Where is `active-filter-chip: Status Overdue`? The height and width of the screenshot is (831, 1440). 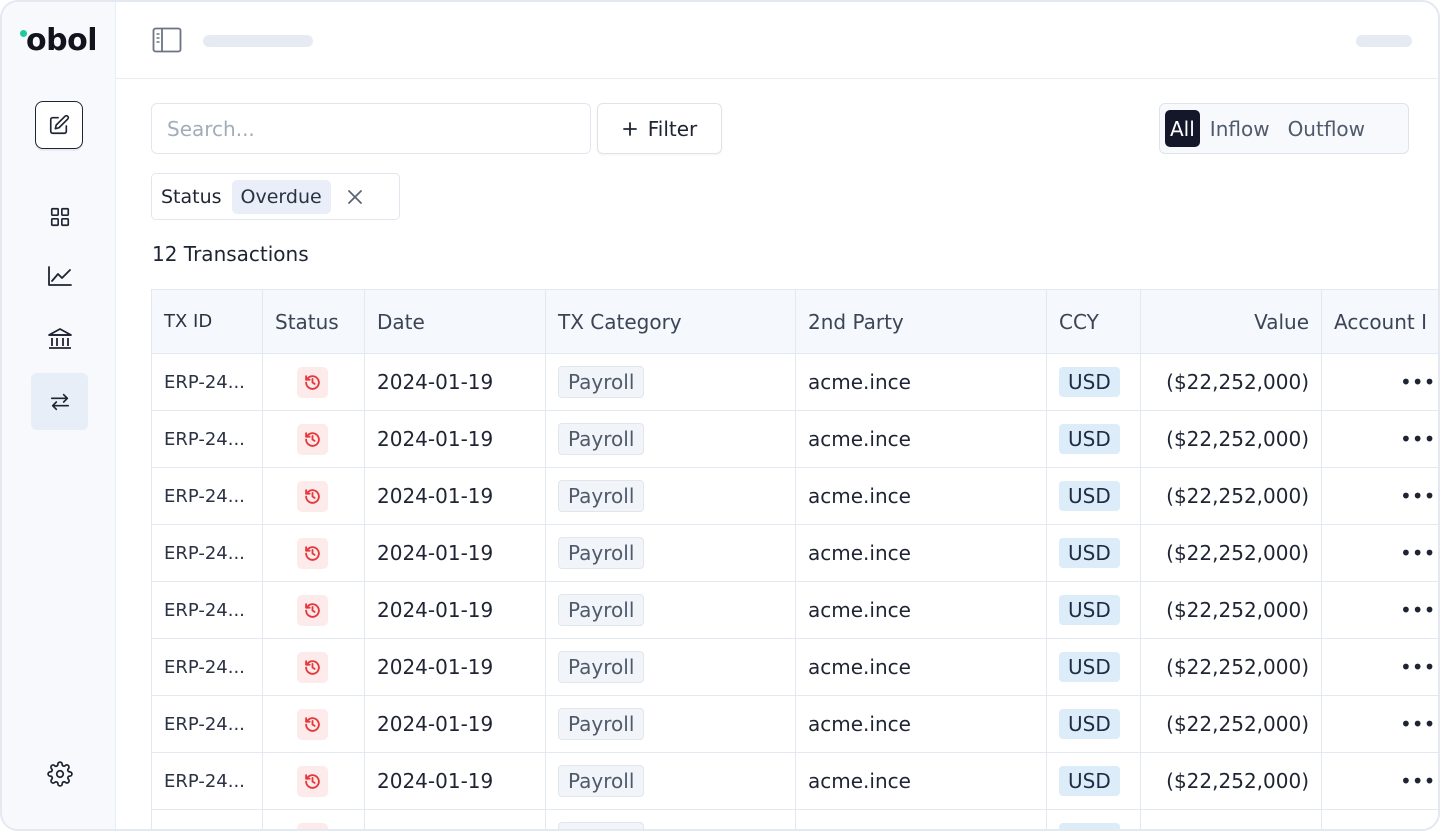 active-filter-chip: Status Overdue is located at coordinates (275, 196).